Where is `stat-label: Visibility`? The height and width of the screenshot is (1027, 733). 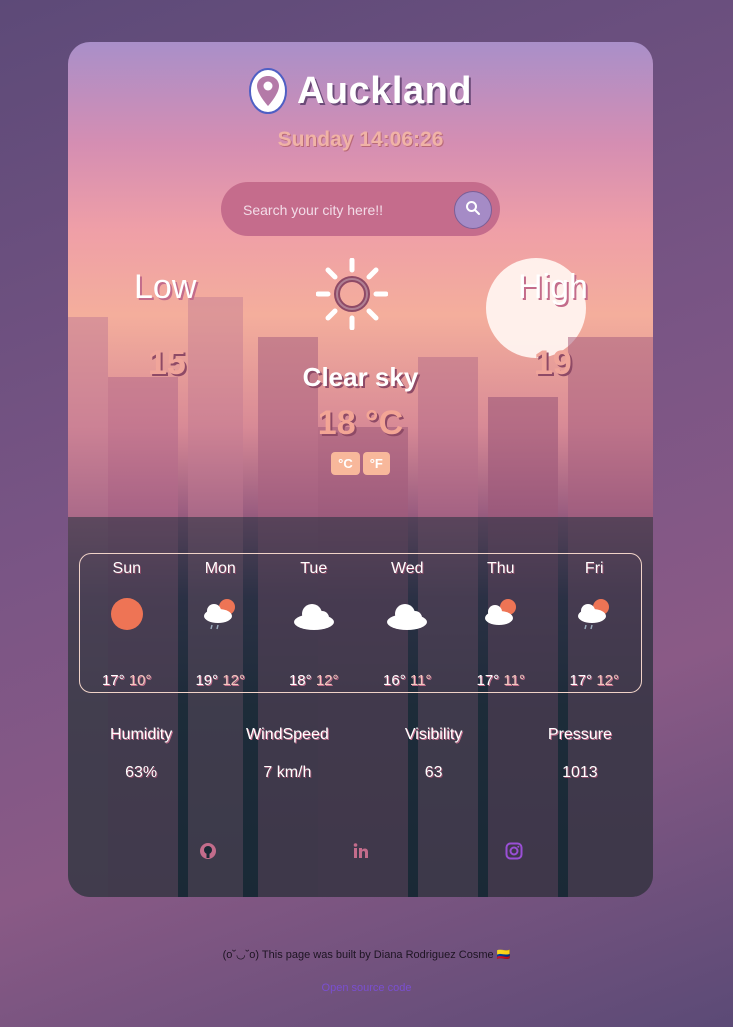 stat-label: Visibility is located at coordinates (433, 734).